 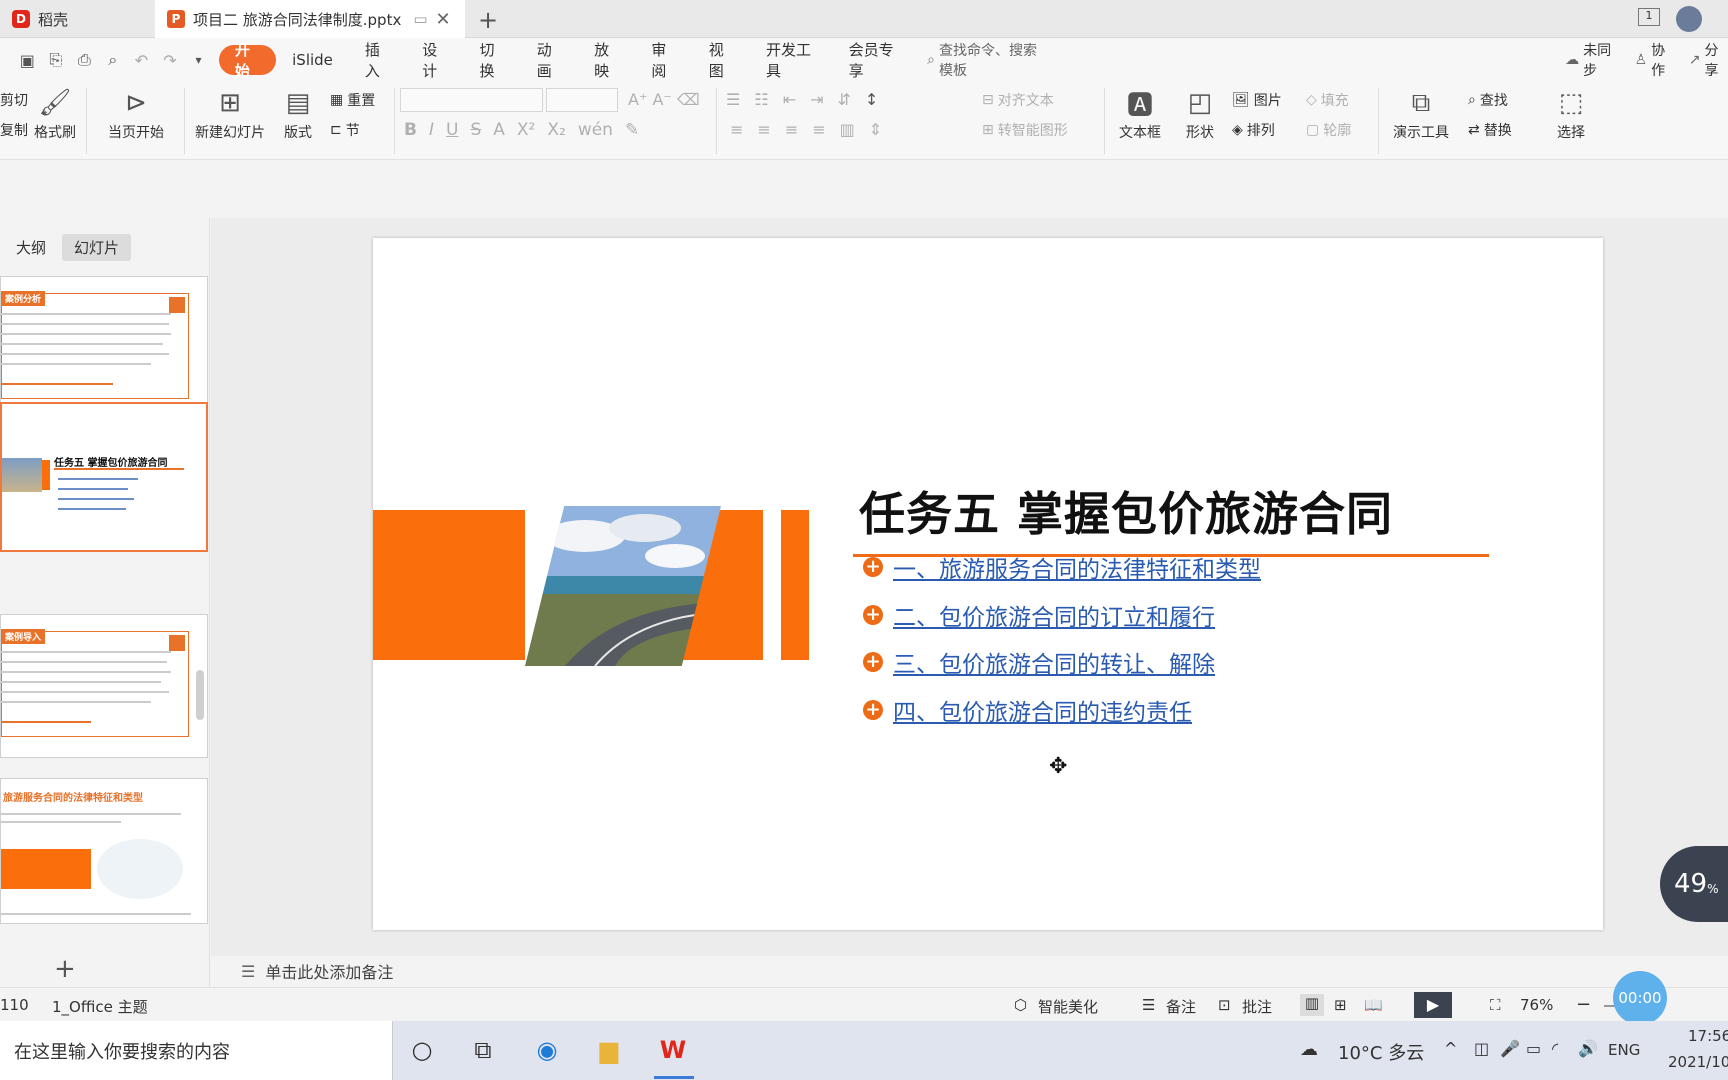 I want to click on subscript-icon: X₂, so click(x=556, y=130).